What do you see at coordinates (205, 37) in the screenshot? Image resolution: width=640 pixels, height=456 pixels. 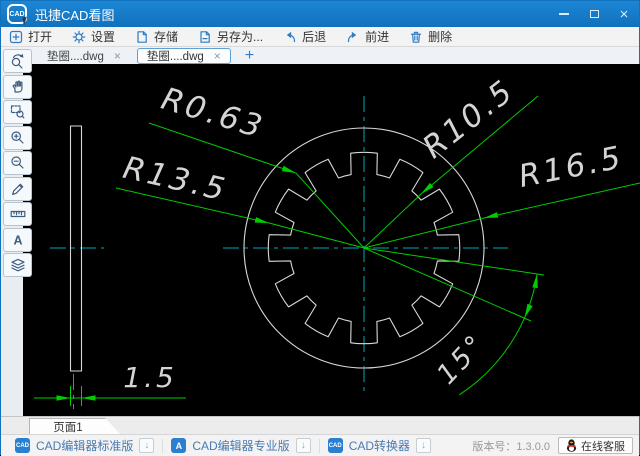 I see `save-as-icon` at bounding box center [205, 37].